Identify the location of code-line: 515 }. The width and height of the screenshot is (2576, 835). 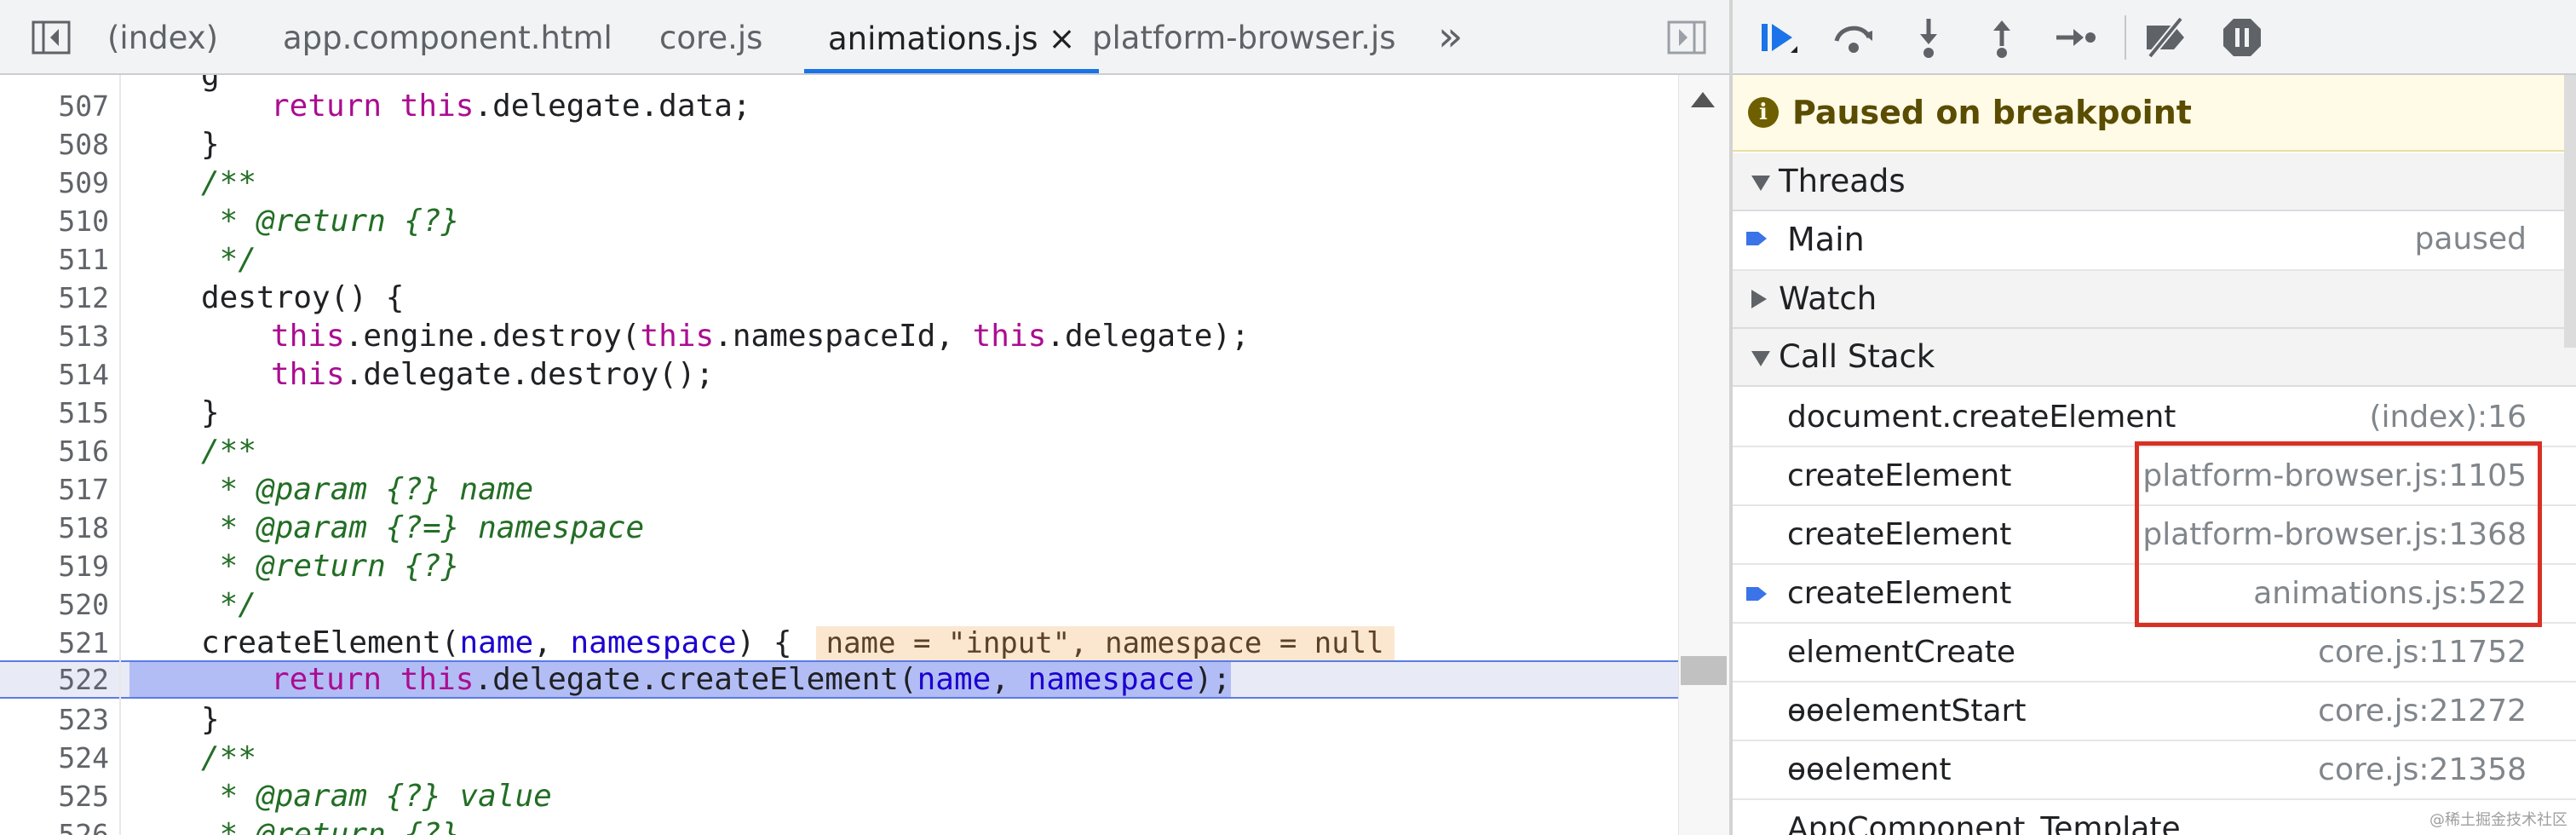
(839, 413).